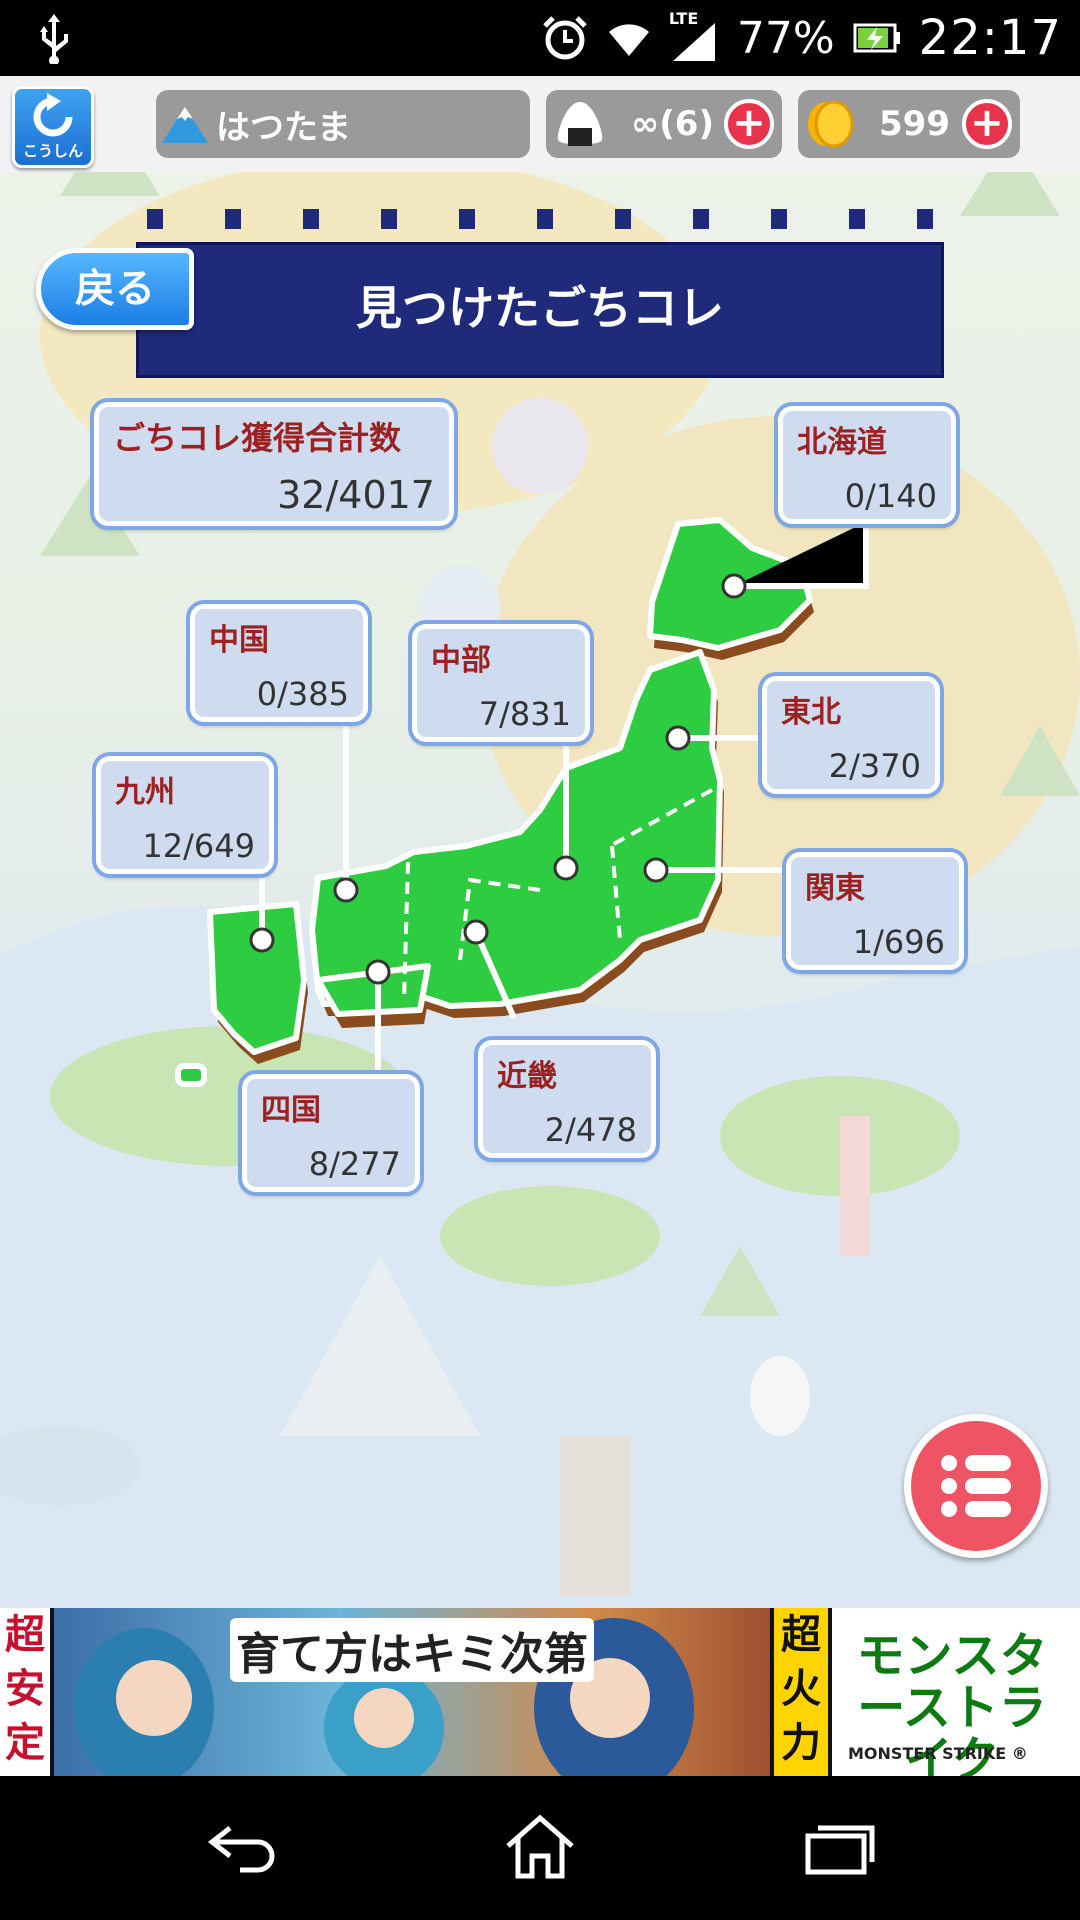  I want to click on kyushu-shape, so click(257, 978).